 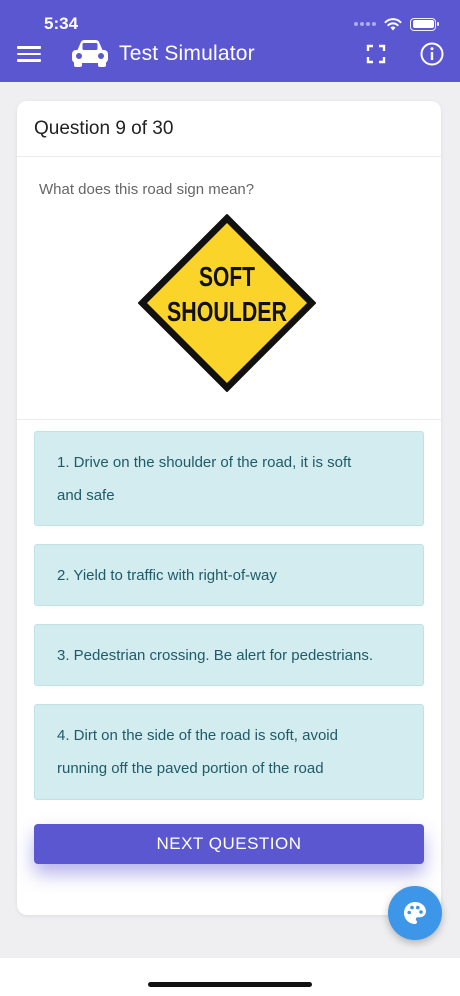 I want to click on info-icon, so click(x=432, y=54).